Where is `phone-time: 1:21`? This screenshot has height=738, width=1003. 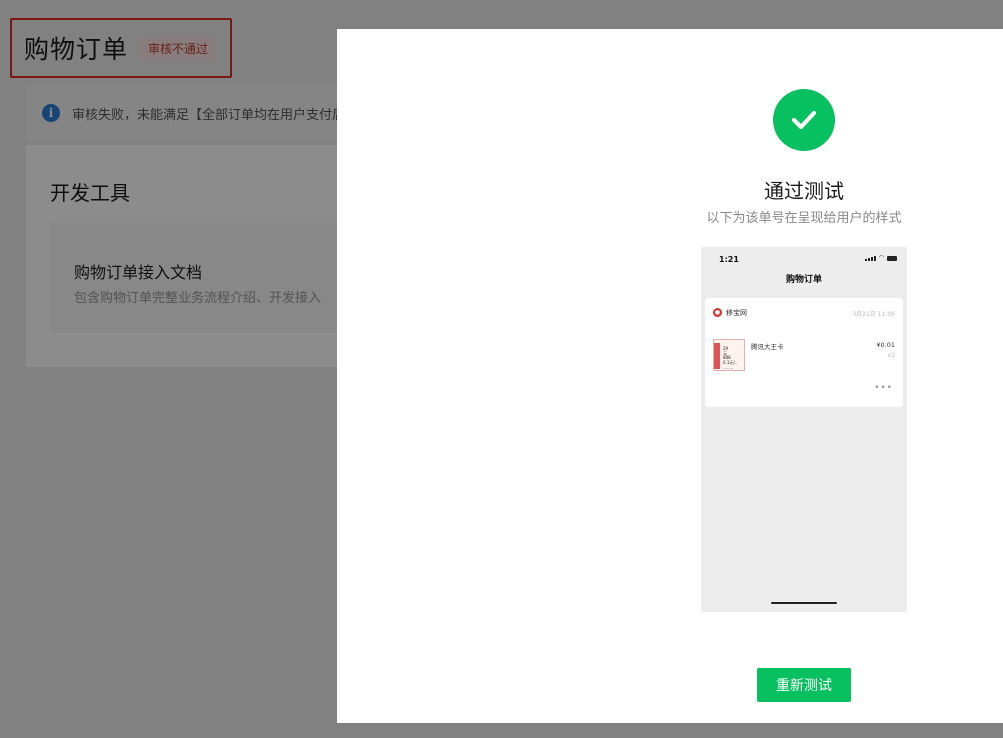 phone-time: 1:21 is located at coordinates (729, 259).